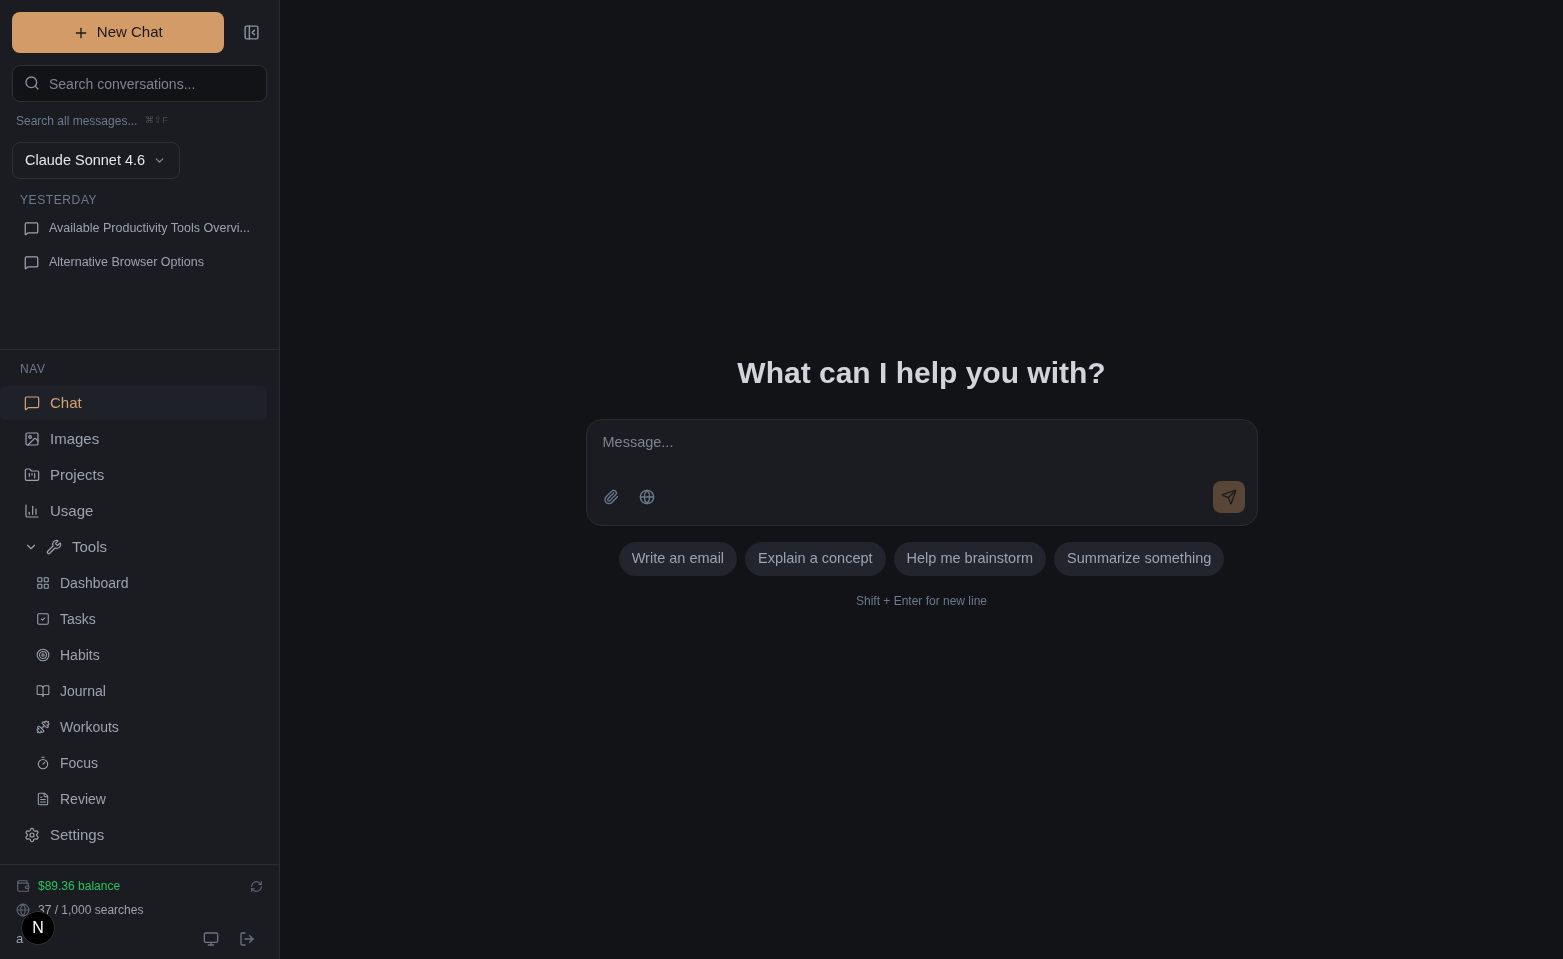 This screenshot has height=959, width=1563. What do you see at coordinates (43, 619) in the screenshot?
I see `checkbox-icon` at bounding box center [43, 619].